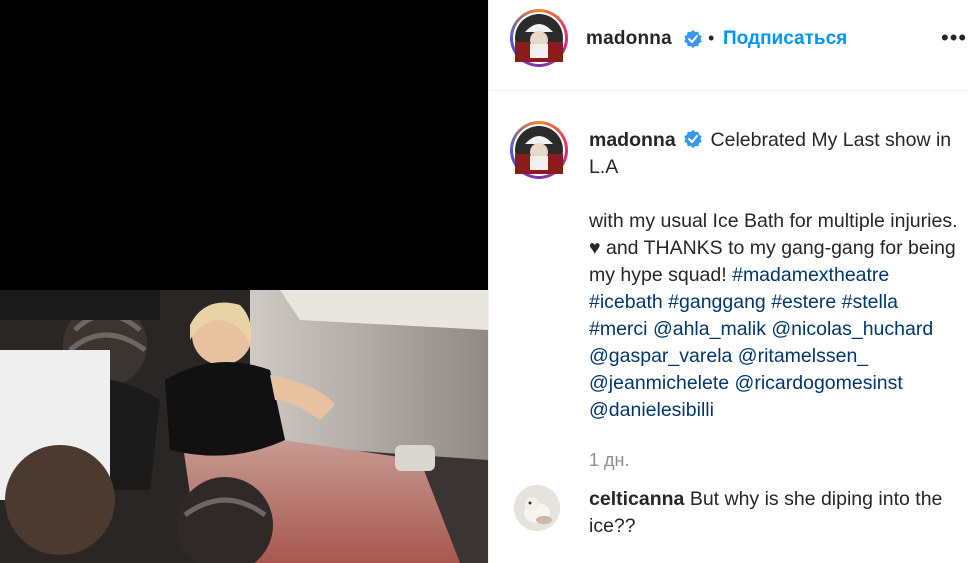 The width and height of the screenshot is (968, 563). I want to click on mention-link: @nicolas_huchard, so click(852, 329).